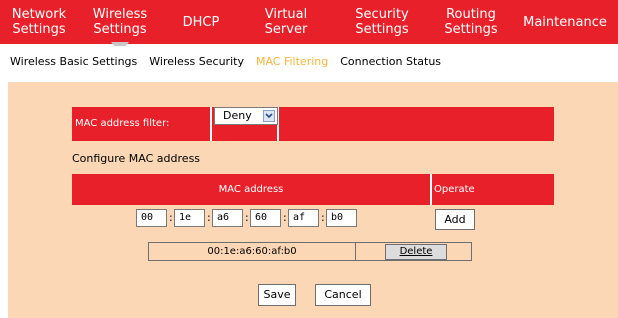  Describe the element at coordinates (292, 61) in the screenshot. I see `subnav-mac-filtering: MAC Filtering` at that location.